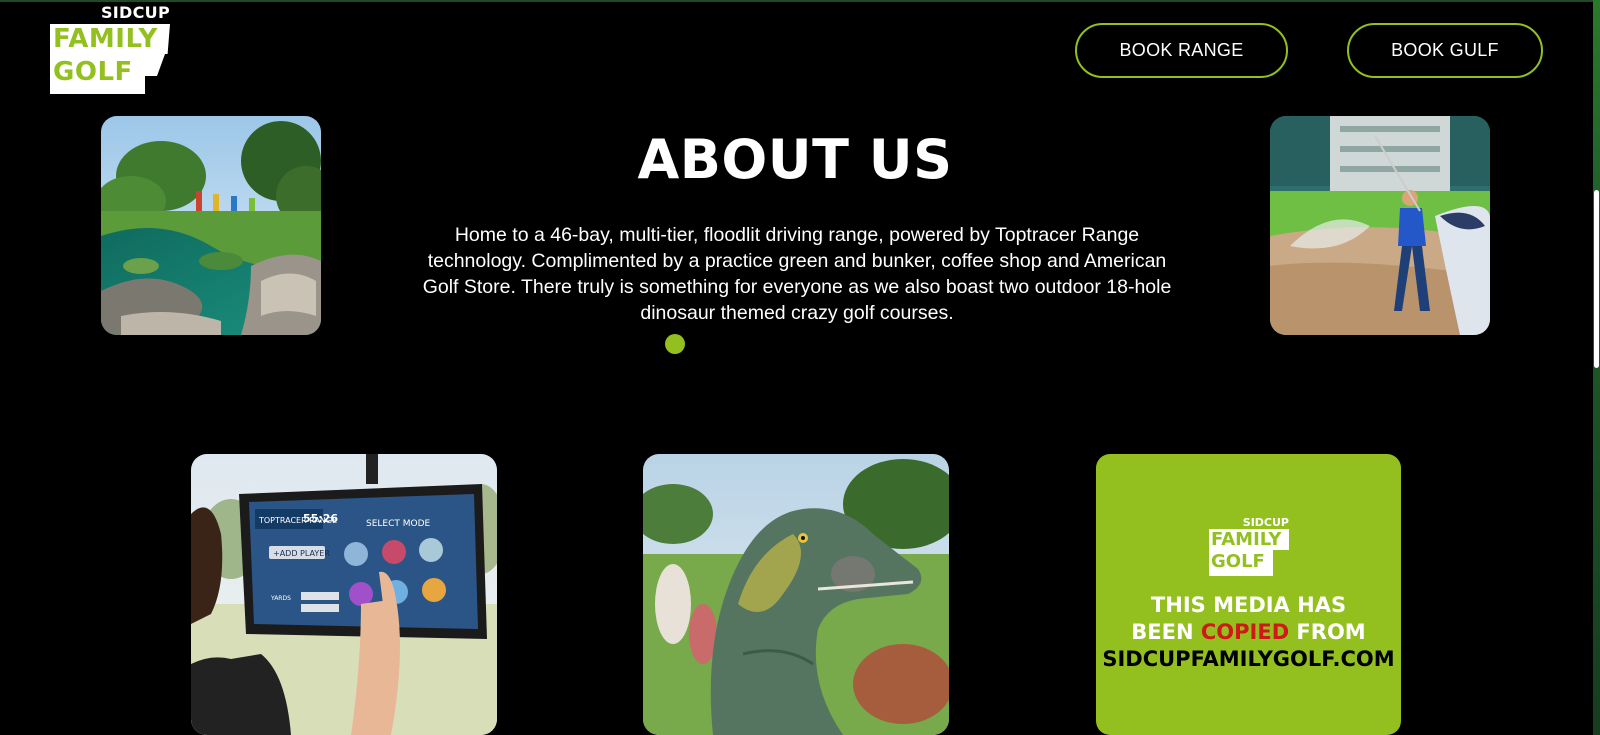  Describe the element at coordinates (1181, 50) in the screenshot. I see `book-range-button: BOOK RANGE` at that location.